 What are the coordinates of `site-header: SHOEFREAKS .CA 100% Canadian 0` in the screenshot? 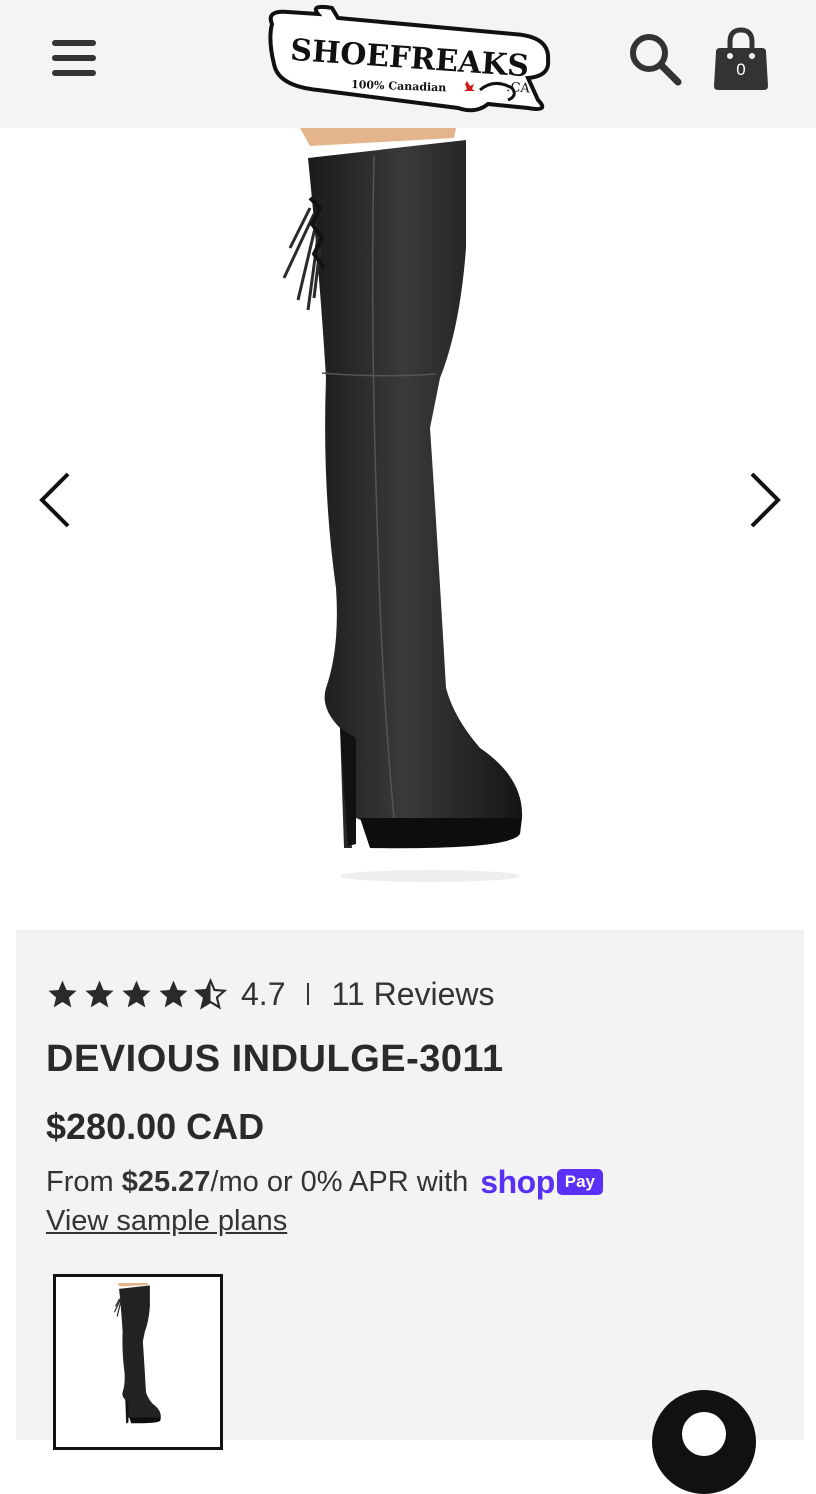 It's located at (408, 64).